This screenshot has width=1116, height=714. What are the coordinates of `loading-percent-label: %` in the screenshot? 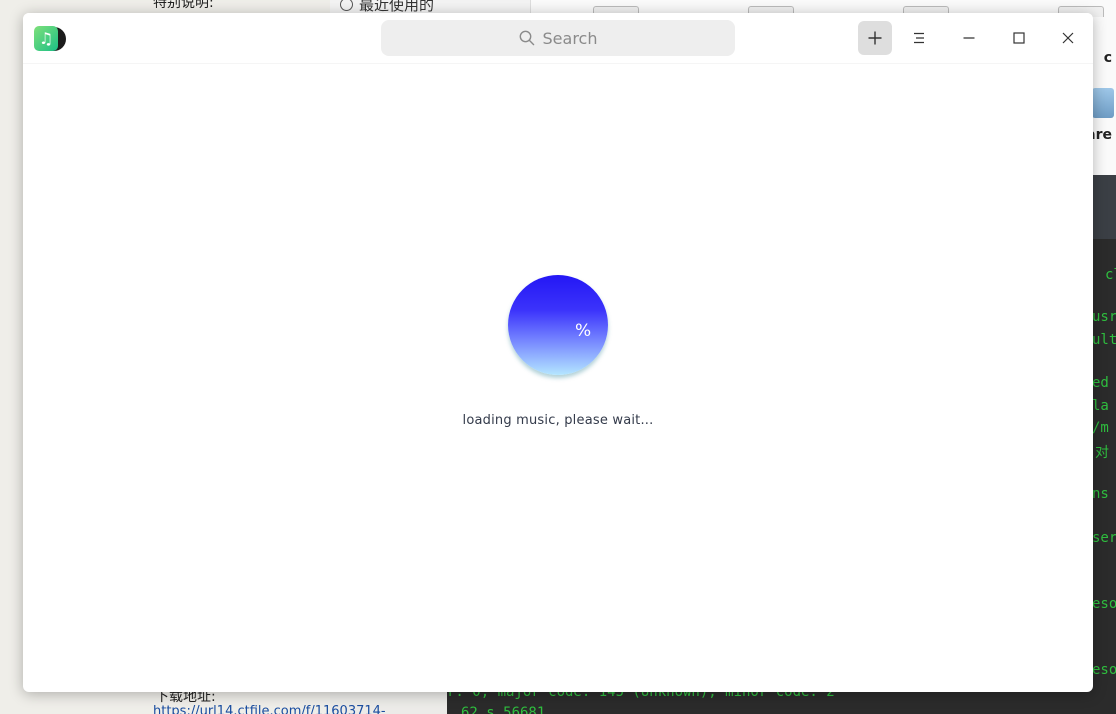 It's located at (583, 331).